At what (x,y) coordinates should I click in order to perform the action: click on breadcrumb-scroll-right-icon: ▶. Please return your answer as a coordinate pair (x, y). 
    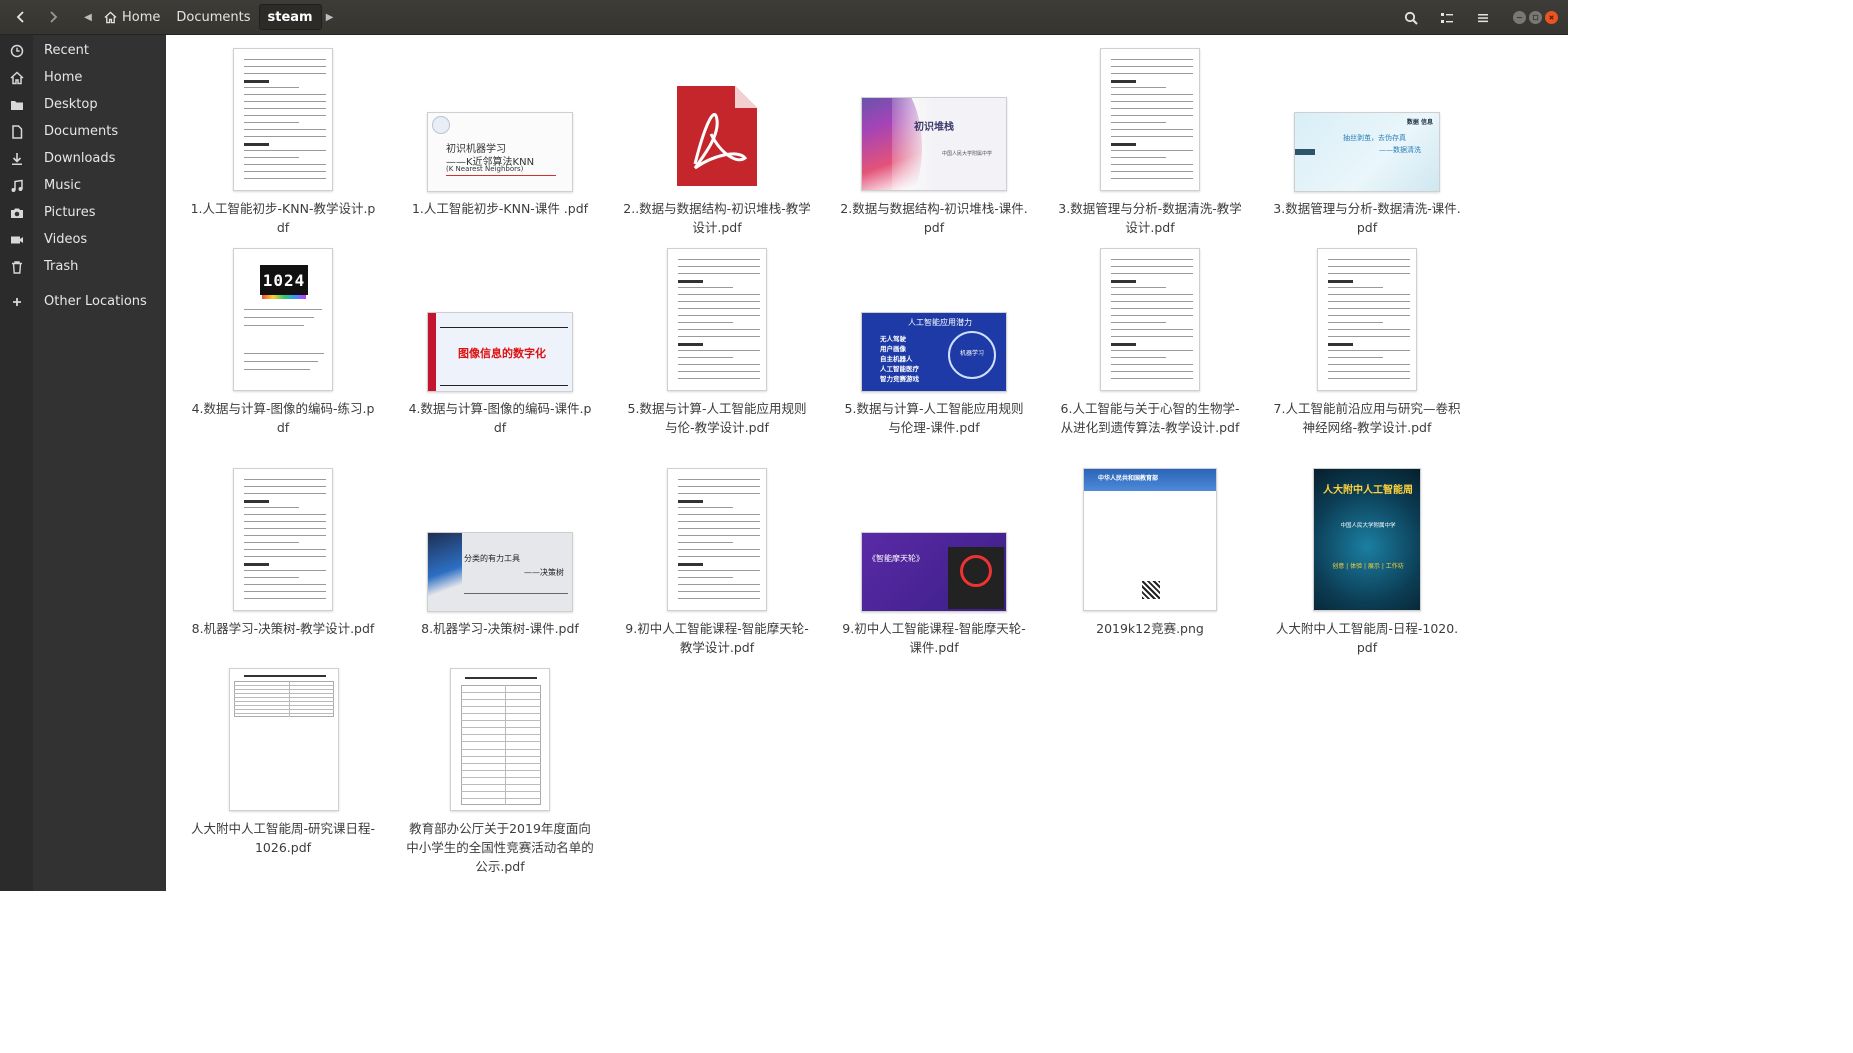
    Looking at the image, I should click on (330, 17).